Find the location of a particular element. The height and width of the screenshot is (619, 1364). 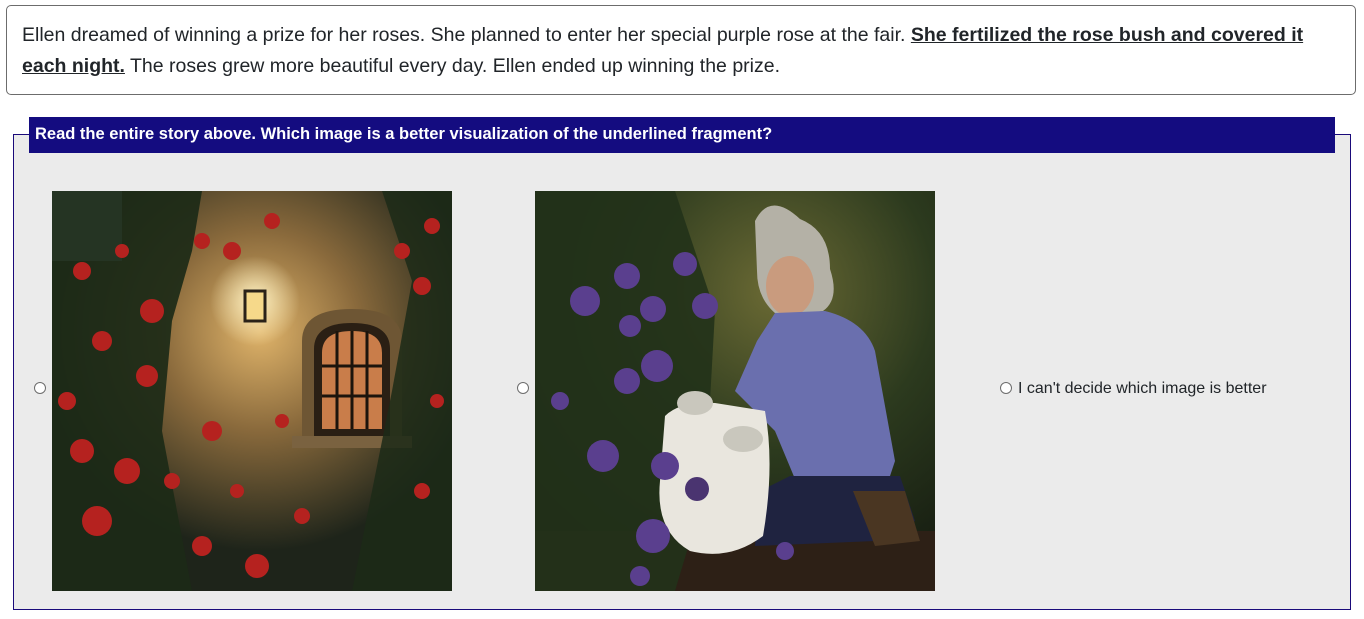

cant-decide-radio is located at coordinates (1006, 388).